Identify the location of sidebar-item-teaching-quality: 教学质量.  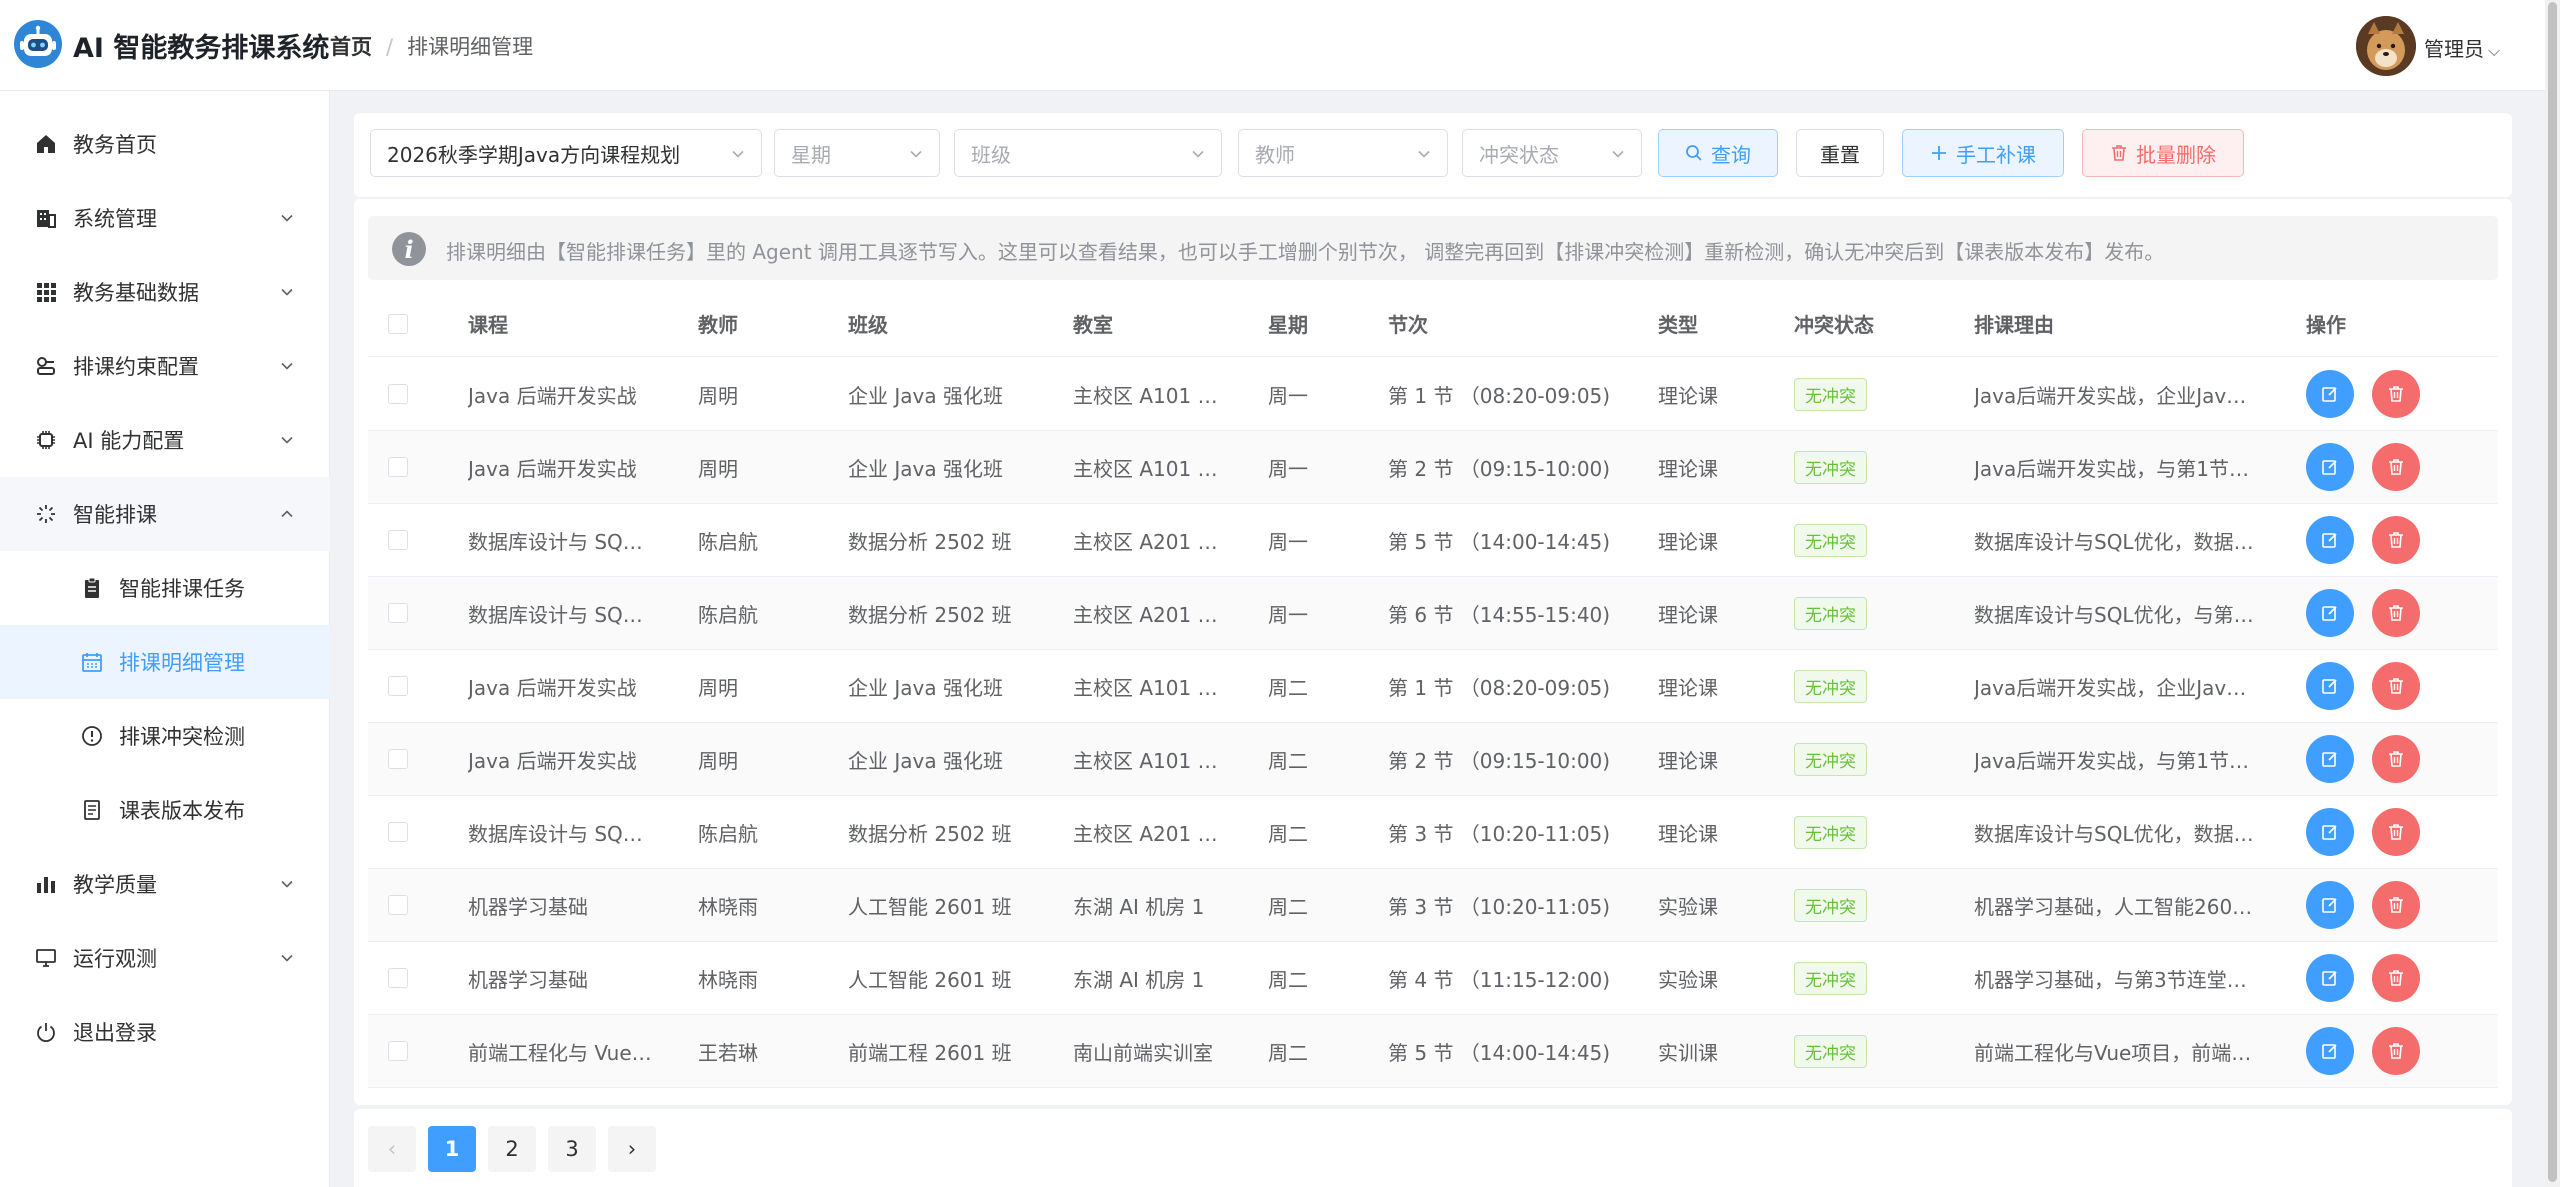
(165, 884).